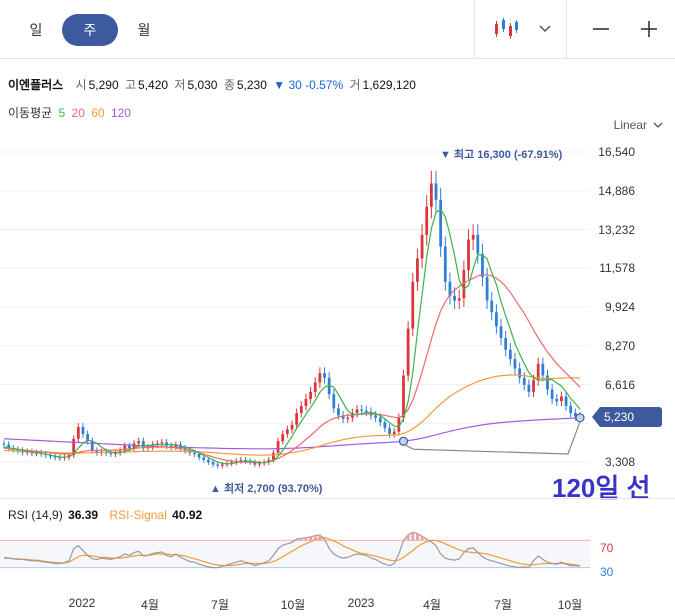 The width and height of the screenshot is (675, 616). Describe the element at coordinates (619, 307) in the screenshot. I see `y-tick-label: 9,924` at that location.